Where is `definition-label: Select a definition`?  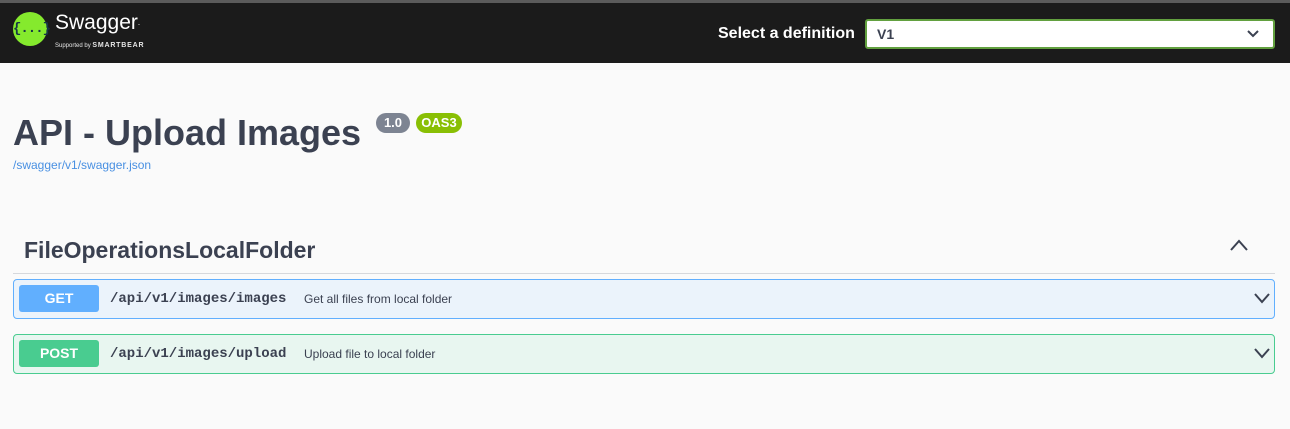
definition-label: Select a definition is located at coordinates (786, 33).